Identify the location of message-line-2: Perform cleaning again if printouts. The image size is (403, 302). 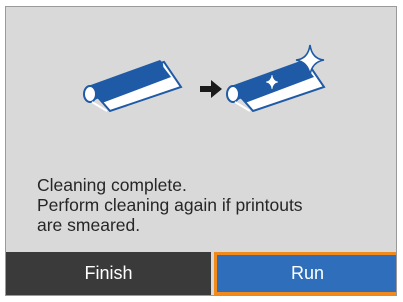
(170, 205).